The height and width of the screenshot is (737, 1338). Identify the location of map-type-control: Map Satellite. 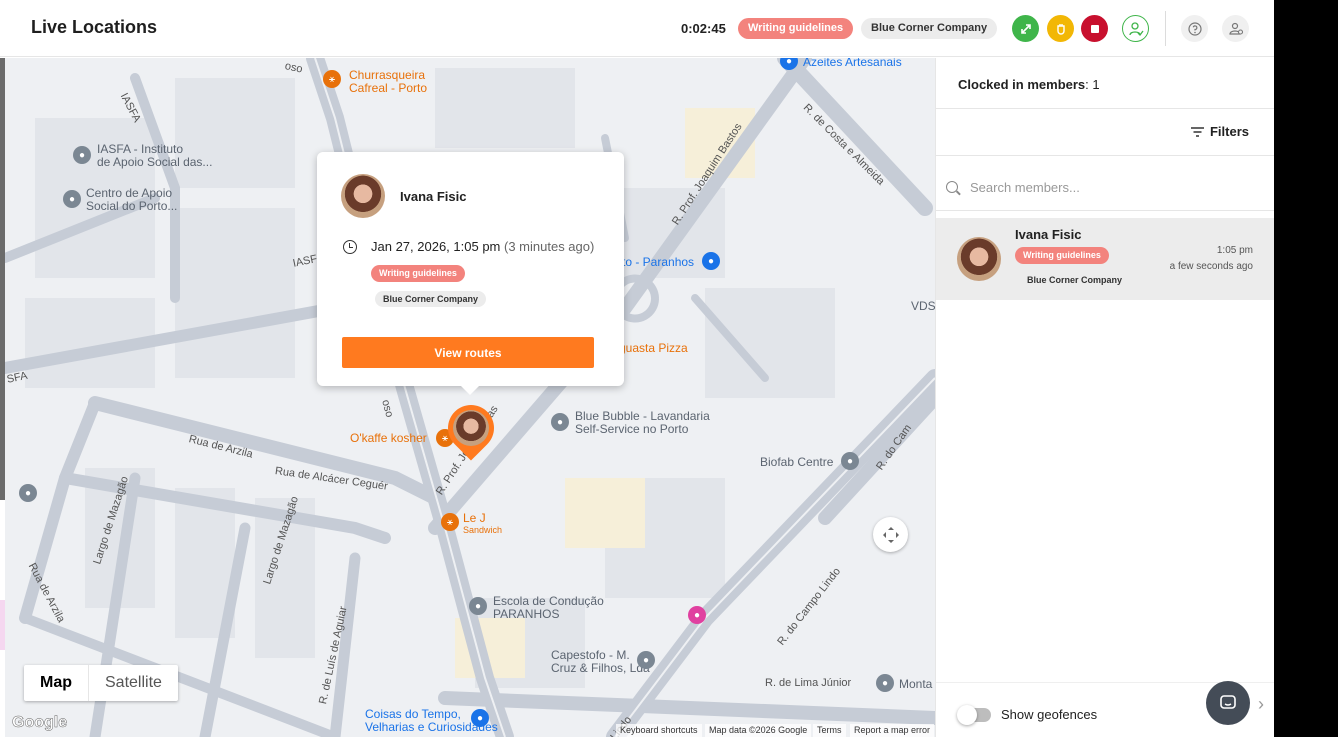
(101, 683).